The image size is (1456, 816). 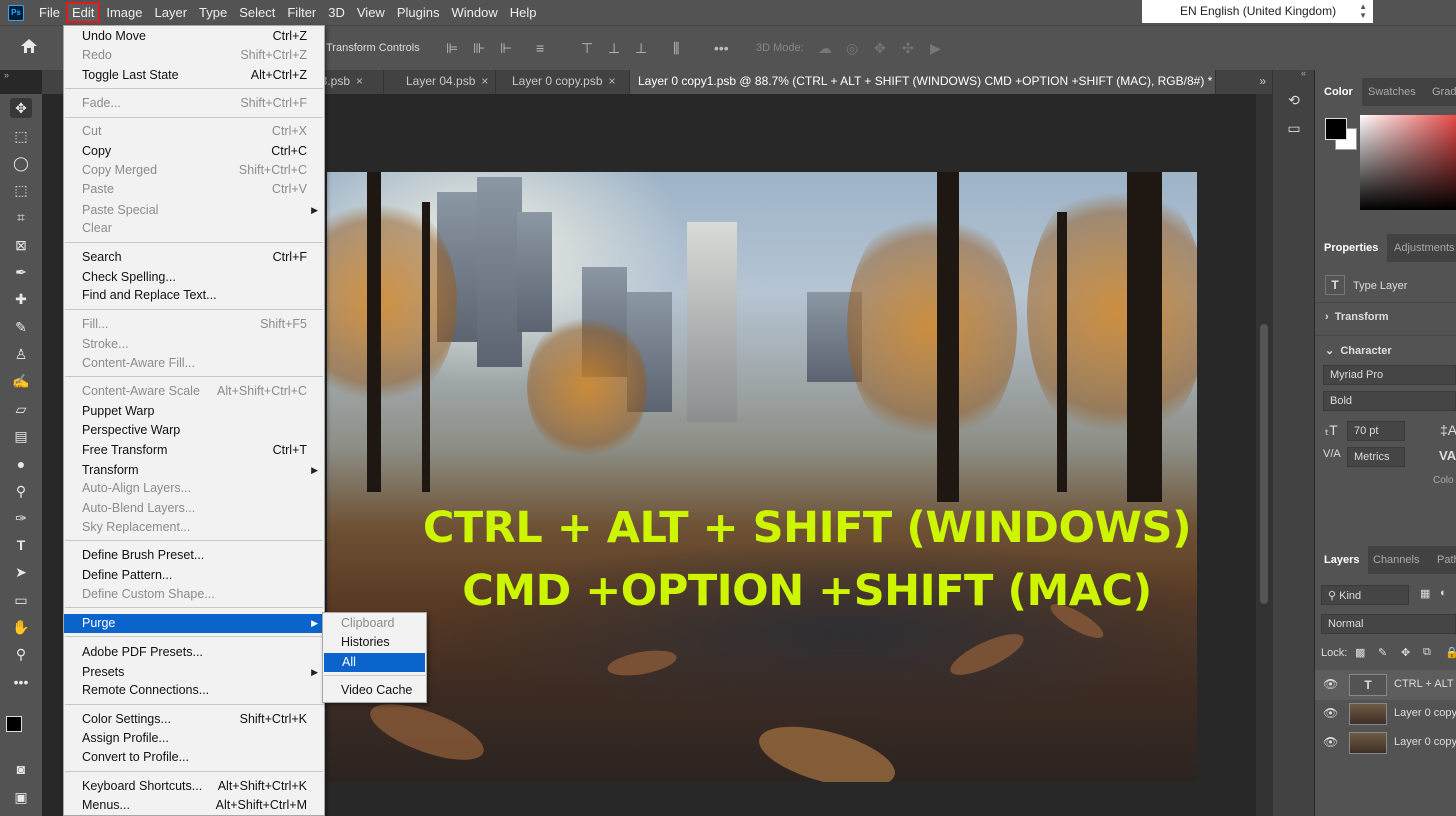 What do you see at coordinates (1385, 743) in the screenshot?
I see `layer-row-image: 👁 Layer 0 copy` at bounding box center [1385, 743].